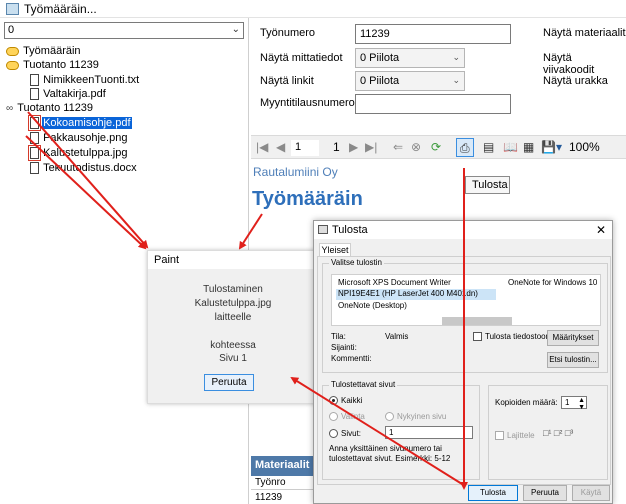 The width and height of the screenshot is (626, 504). What do you see at coordinates (490, 185) in the screenshot?
I see `tooltip-text: Tulosta` at bounding box center [490, 185].